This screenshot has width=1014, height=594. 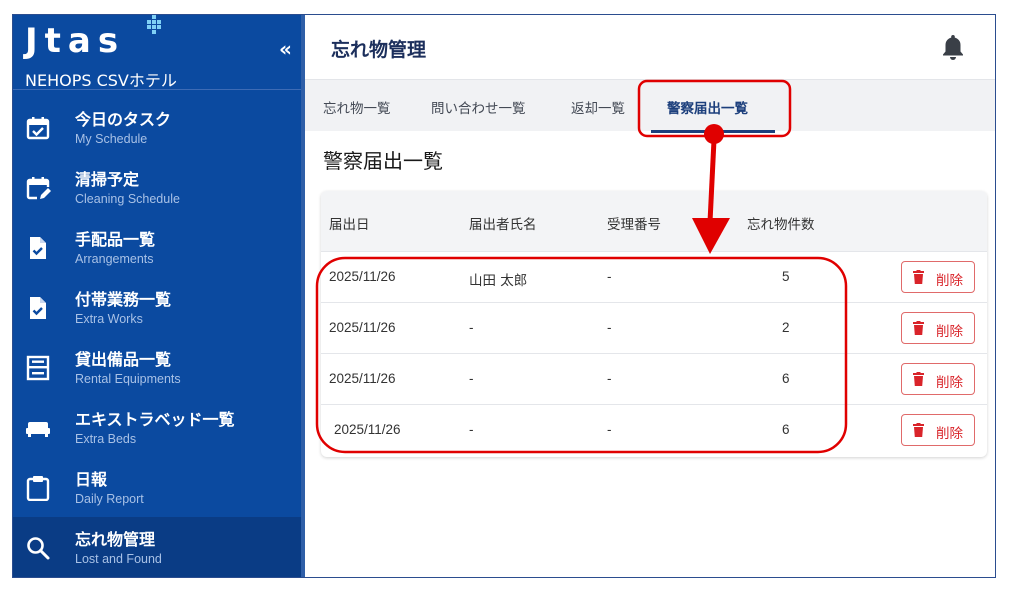 I want to click on table-header: 届出日 届出者氏名 受理番号 忘れ物件数, so click(x=654, y=221).